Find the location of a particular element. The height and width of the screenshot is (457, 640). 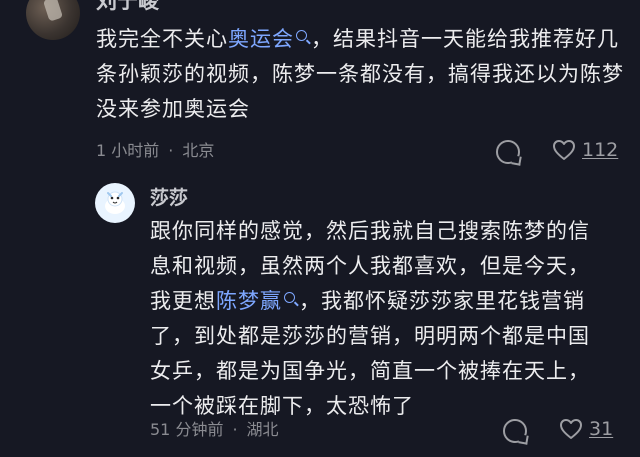

avatar-image is located at coordinates (115, 202).